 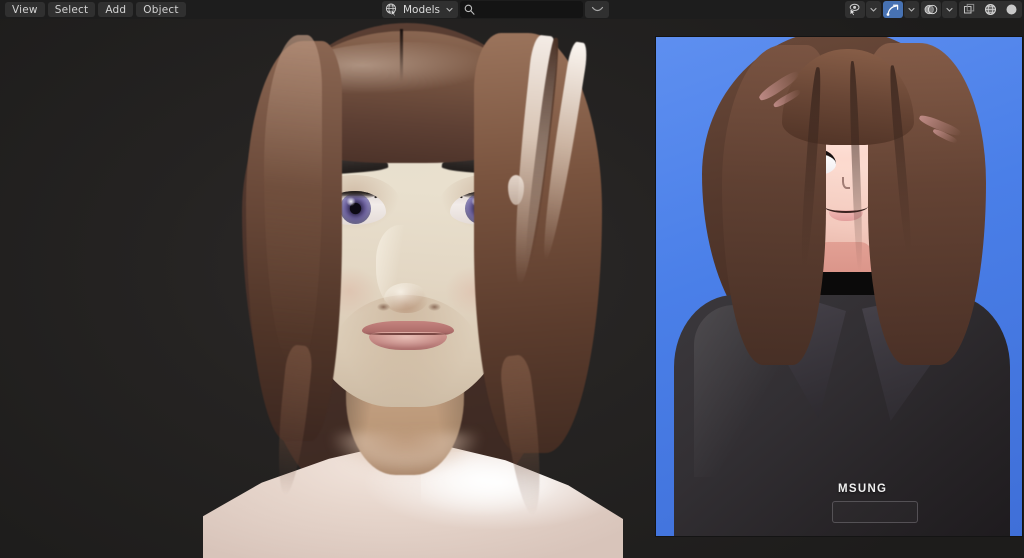 I want to click on gizmo-dropdown, so click(x=911, y=9).